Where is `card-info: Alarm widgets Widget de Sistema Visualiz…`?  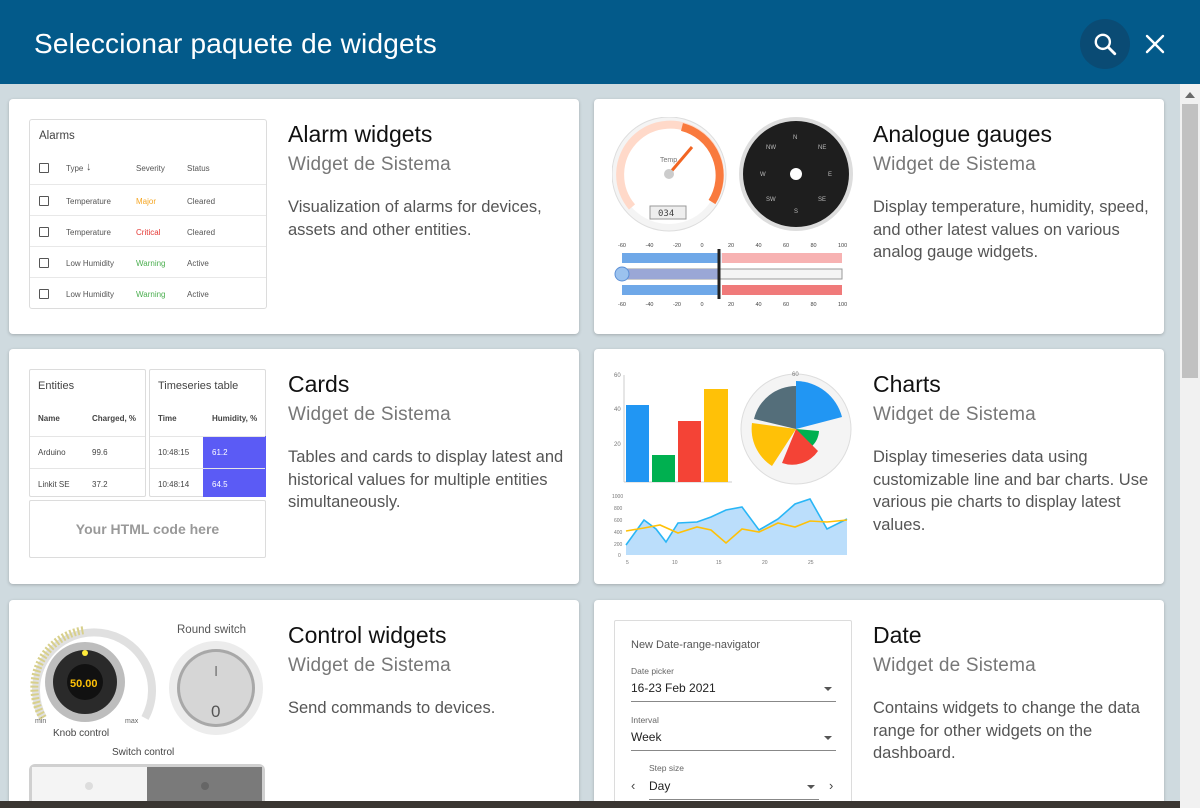 card-info: Alarm widgets Widget de Sistema Visualiz… is located at coordinates (428, 181).